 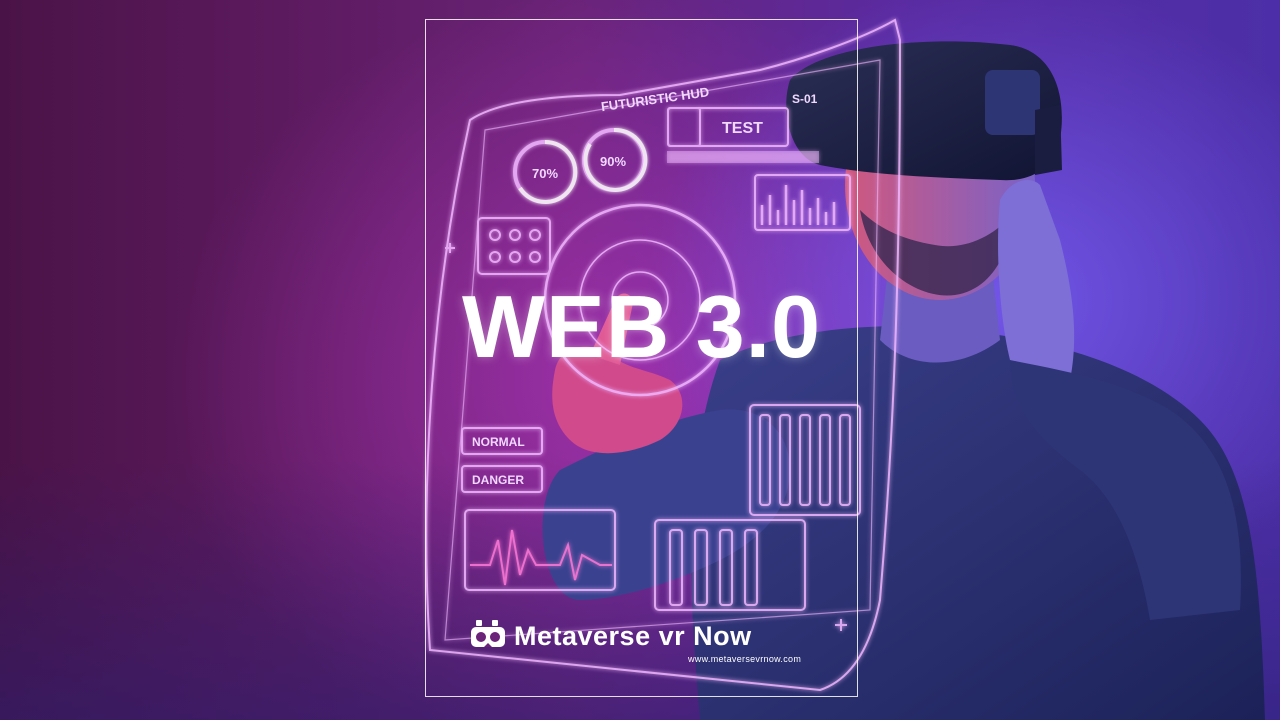 I want to click on brand-logo: Metaverse vr Now, so click(x=610, y=636).